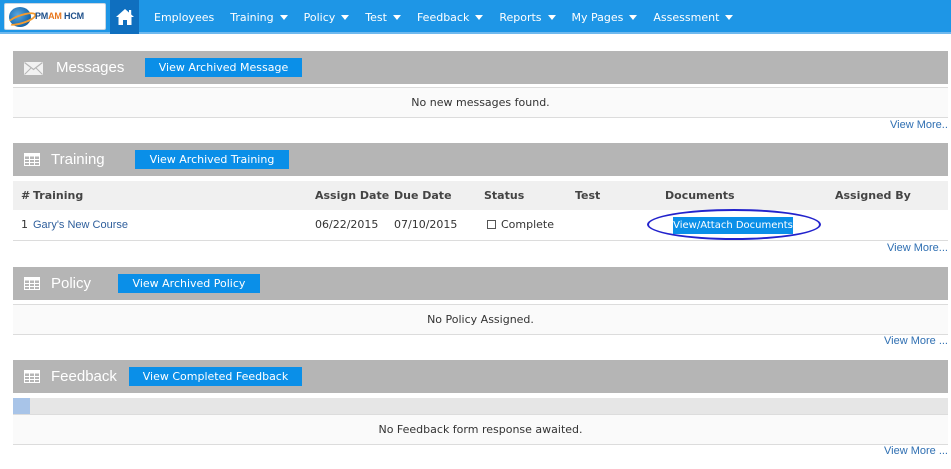  Describe the element at coordinates (347, 224) in the screenshot. I see `assign-date: 06/22/2015` at that location.